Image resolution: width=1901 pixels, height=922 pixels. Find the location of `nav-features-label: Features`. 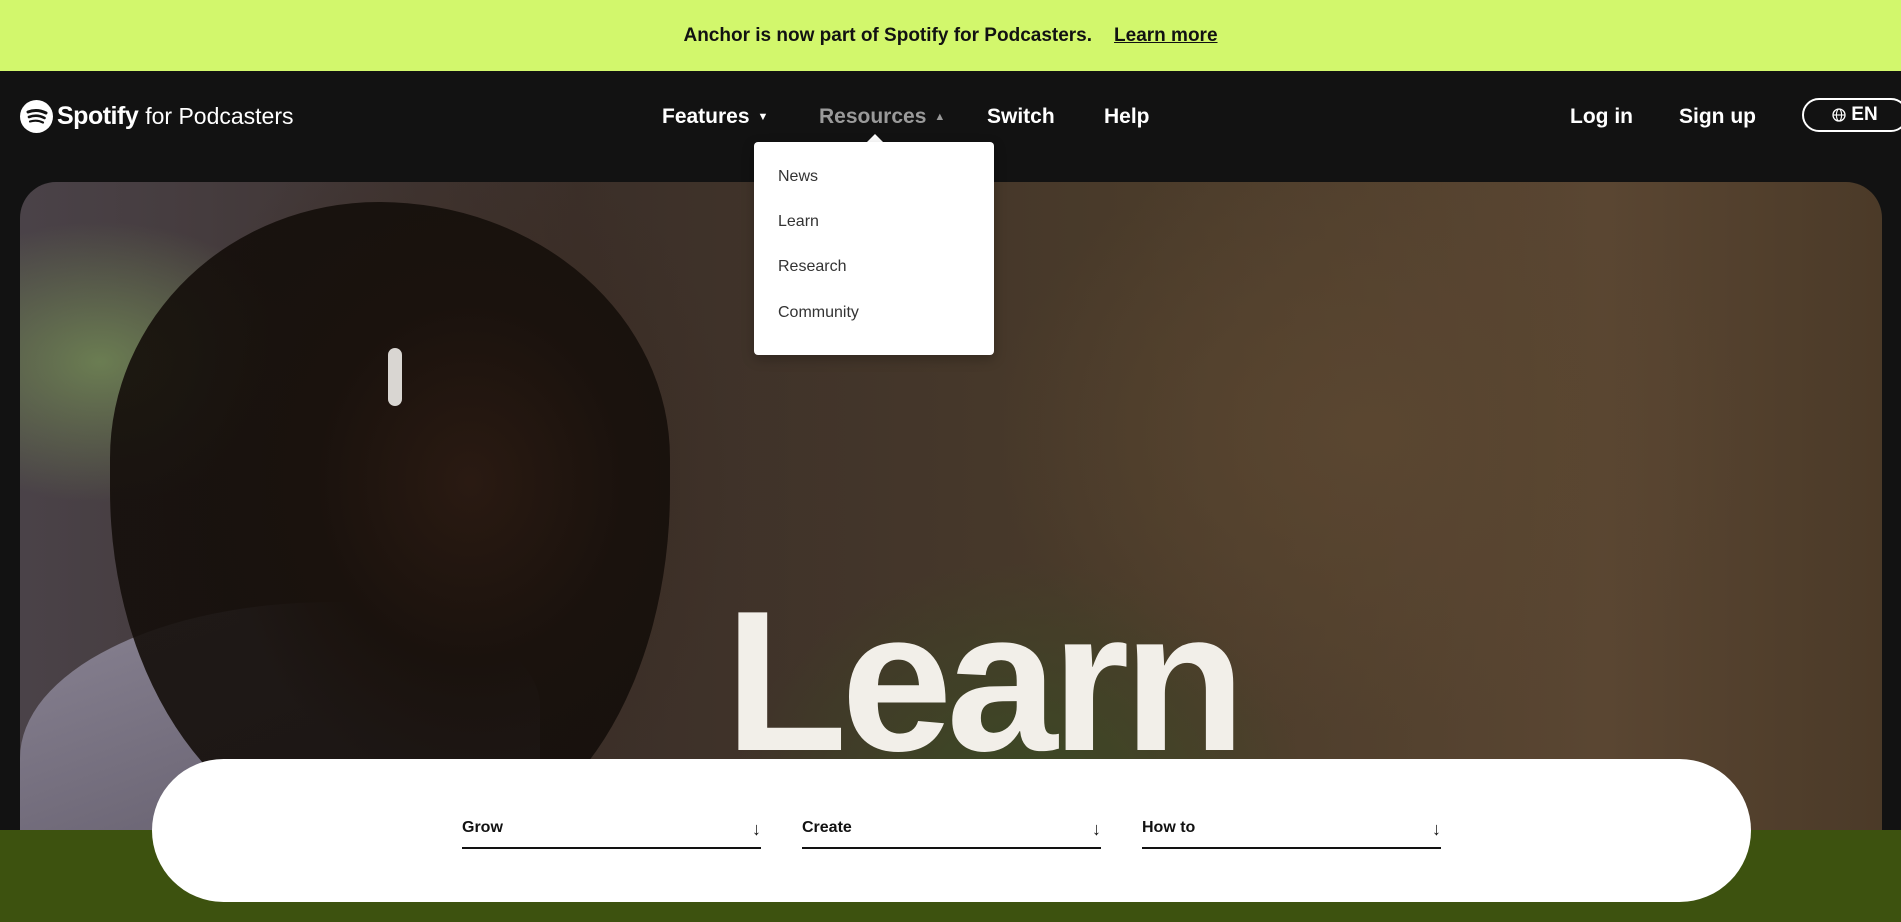

nav-features-label: Features is located at coordinates (706, 116).